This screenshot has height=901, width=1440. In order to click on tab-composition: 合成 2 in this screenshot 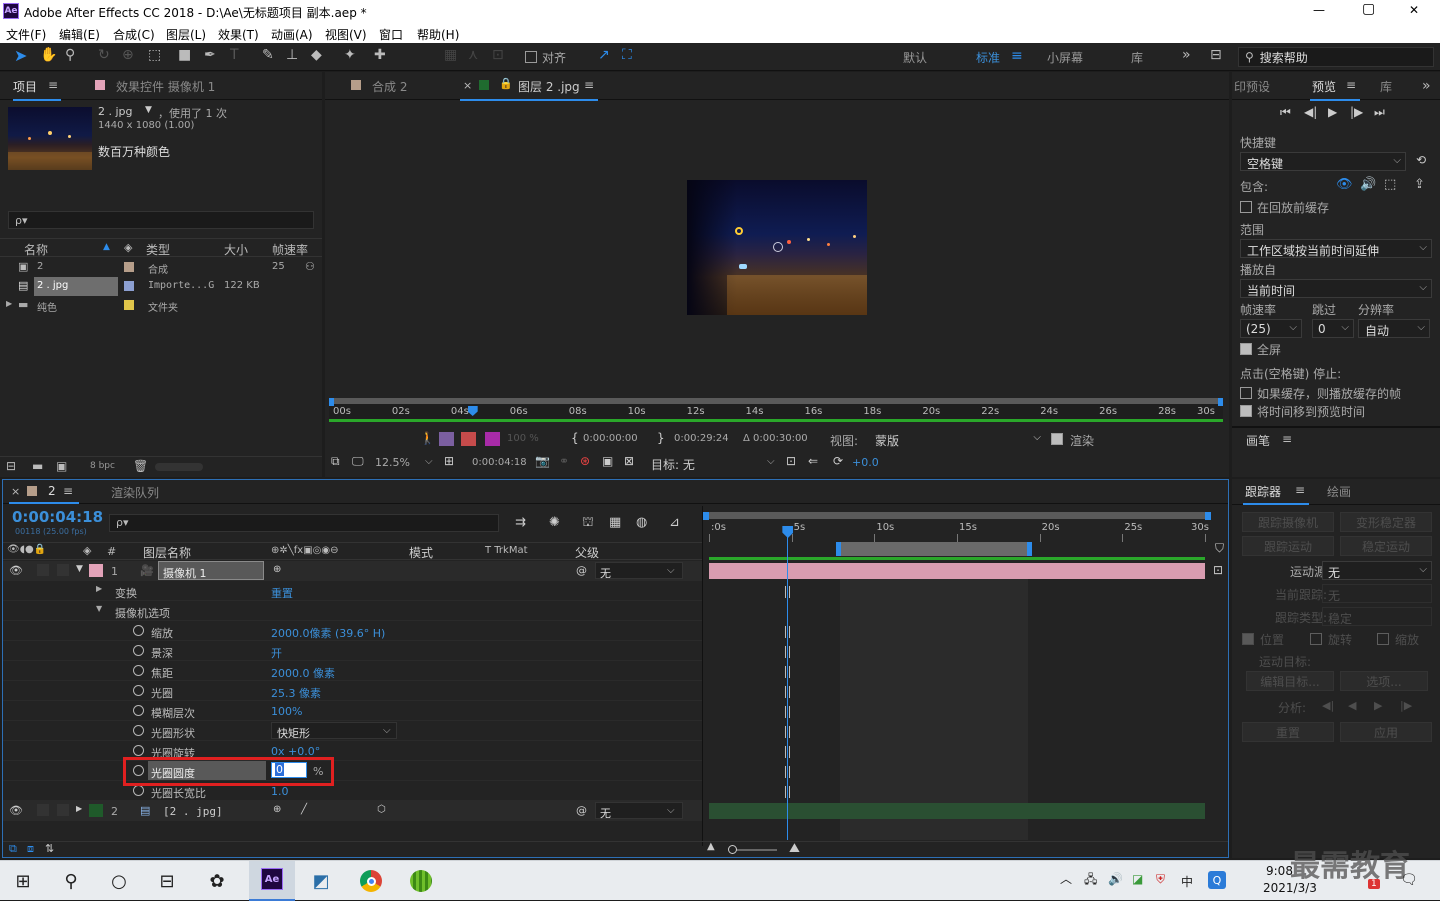, I will do `click(389, 86)`.